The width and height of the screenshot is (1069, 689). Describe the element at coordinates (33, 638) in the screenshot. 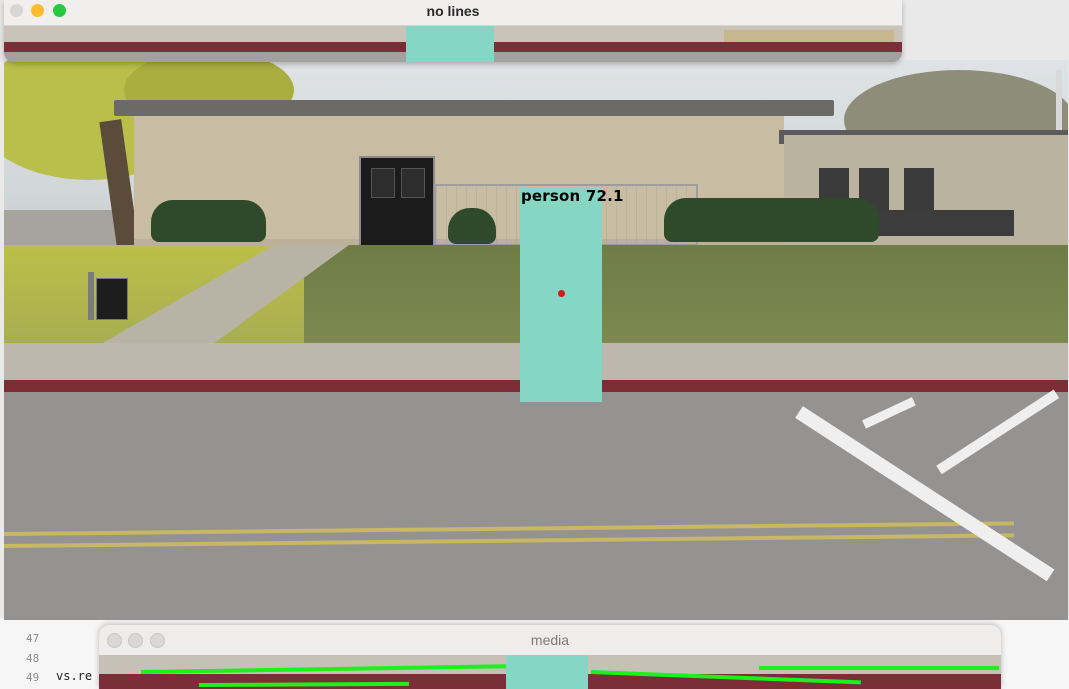

I see `line-number: 47` at that location.